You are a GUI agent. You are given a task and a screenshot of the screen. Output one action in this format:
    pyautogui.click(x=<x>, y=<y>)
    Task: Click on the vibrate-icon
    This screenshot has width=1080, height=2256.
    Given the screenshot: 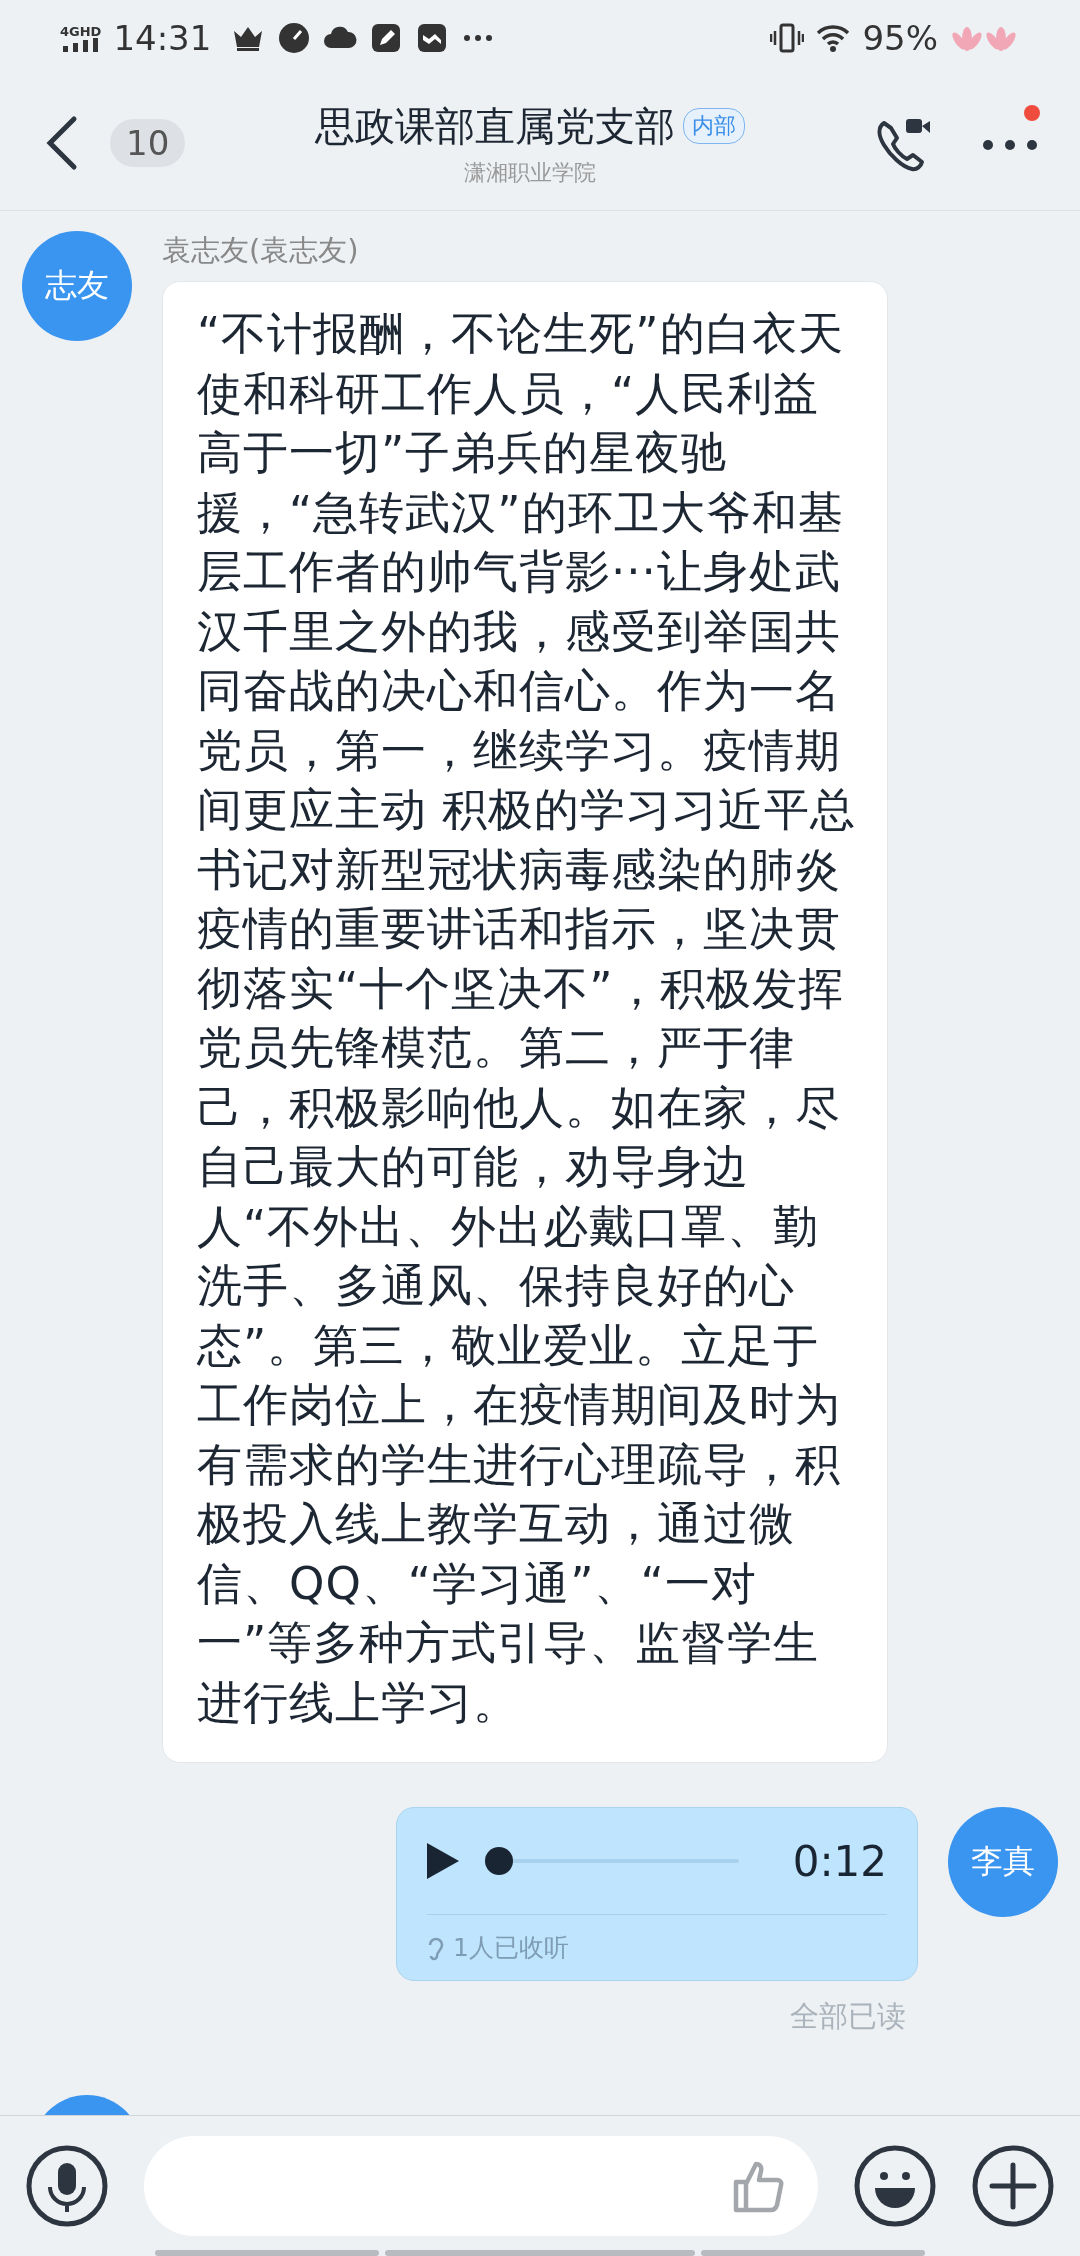 What is the action you would take?
    pyautogui.click(x=787, y=38)
    